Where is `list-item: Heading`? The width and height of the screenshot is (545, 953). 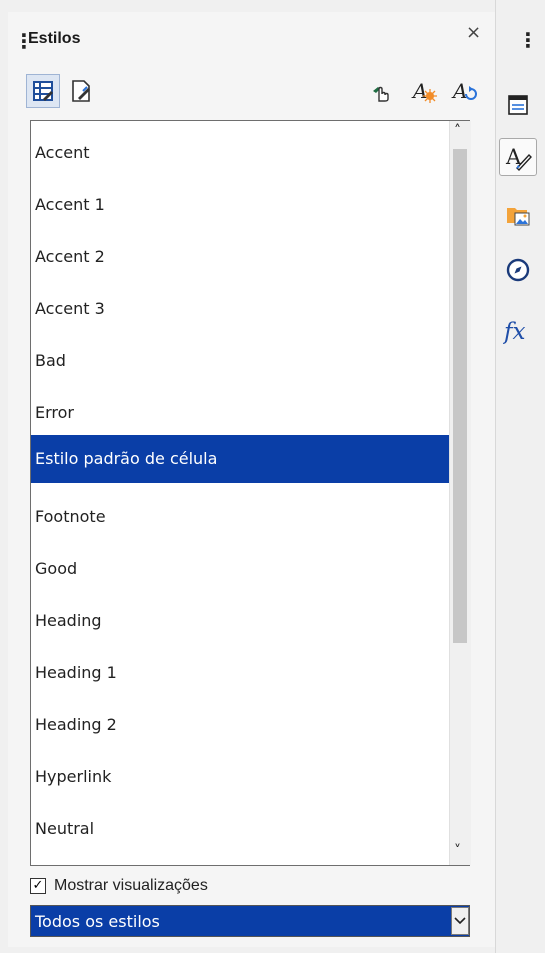
list-item: Heading is located at coordinates (240, 621).